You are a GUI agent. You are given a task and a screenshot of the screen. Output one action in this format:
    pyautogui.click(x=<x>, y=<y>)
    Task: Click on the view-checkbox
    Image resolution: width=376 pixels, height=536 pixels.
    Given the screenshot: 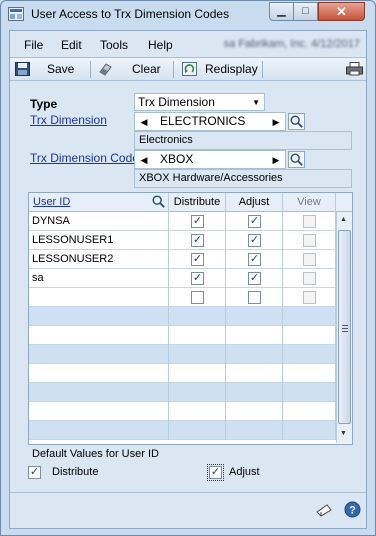 What is the action you would take?
    pyautogui.click(x=309, y=259)
    